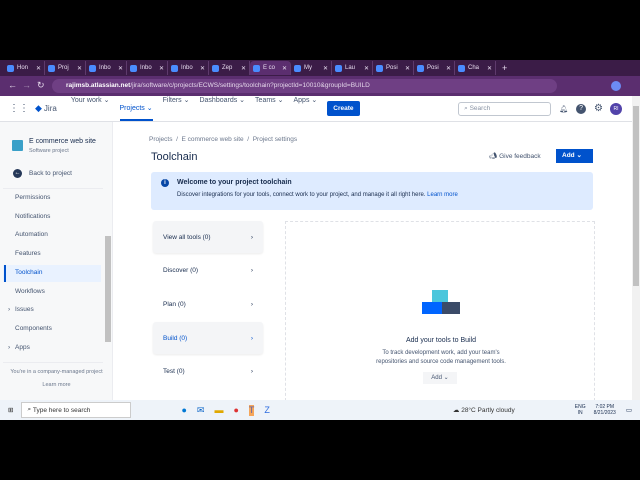  What do you see at coordinates (442, 195) in the screenshot?
I see `banner-learn-more-link: Learn more` at bounding box center [442, 195].